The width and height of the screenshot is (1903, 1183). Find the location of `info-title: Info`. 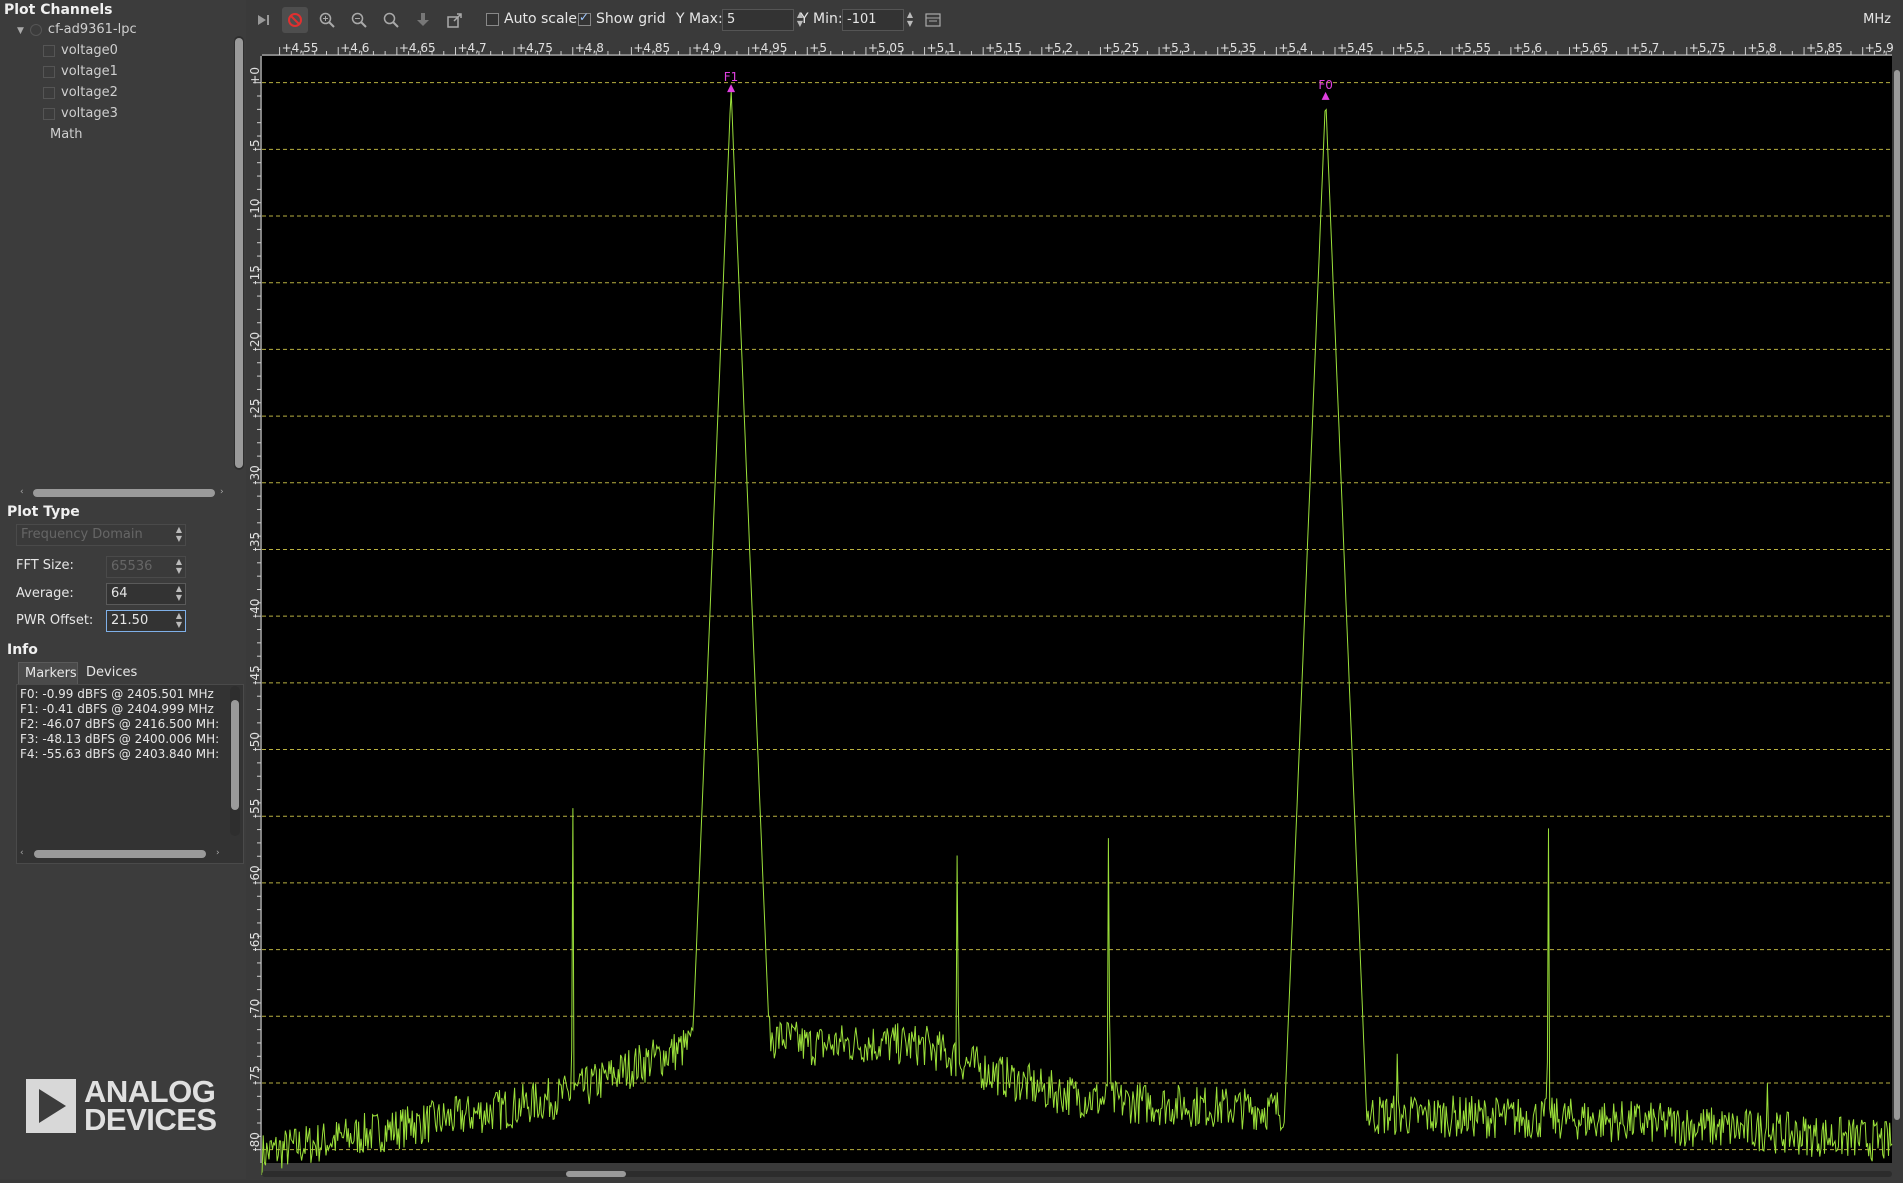

info-title: Info is located at coordinates (22, 650).